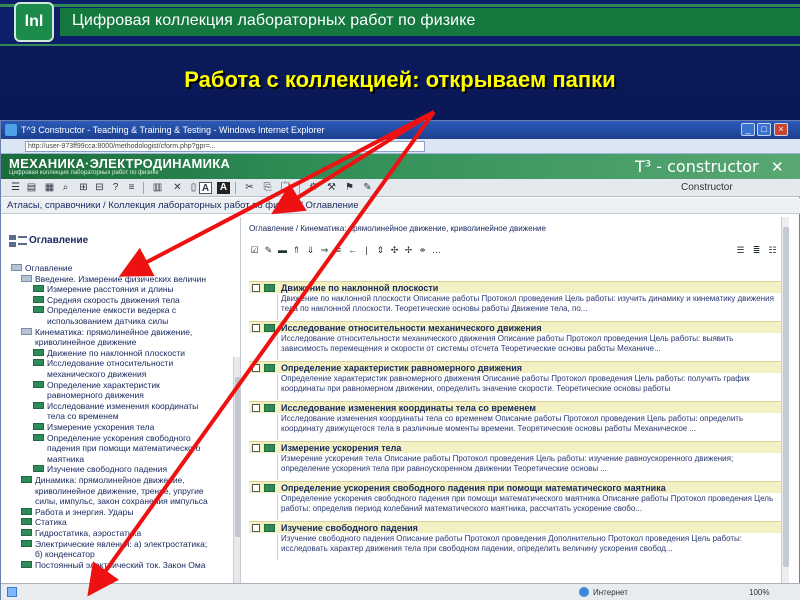 The image size is (800, 600). I want to click on zoom-level: 100%, so click(759, 592).